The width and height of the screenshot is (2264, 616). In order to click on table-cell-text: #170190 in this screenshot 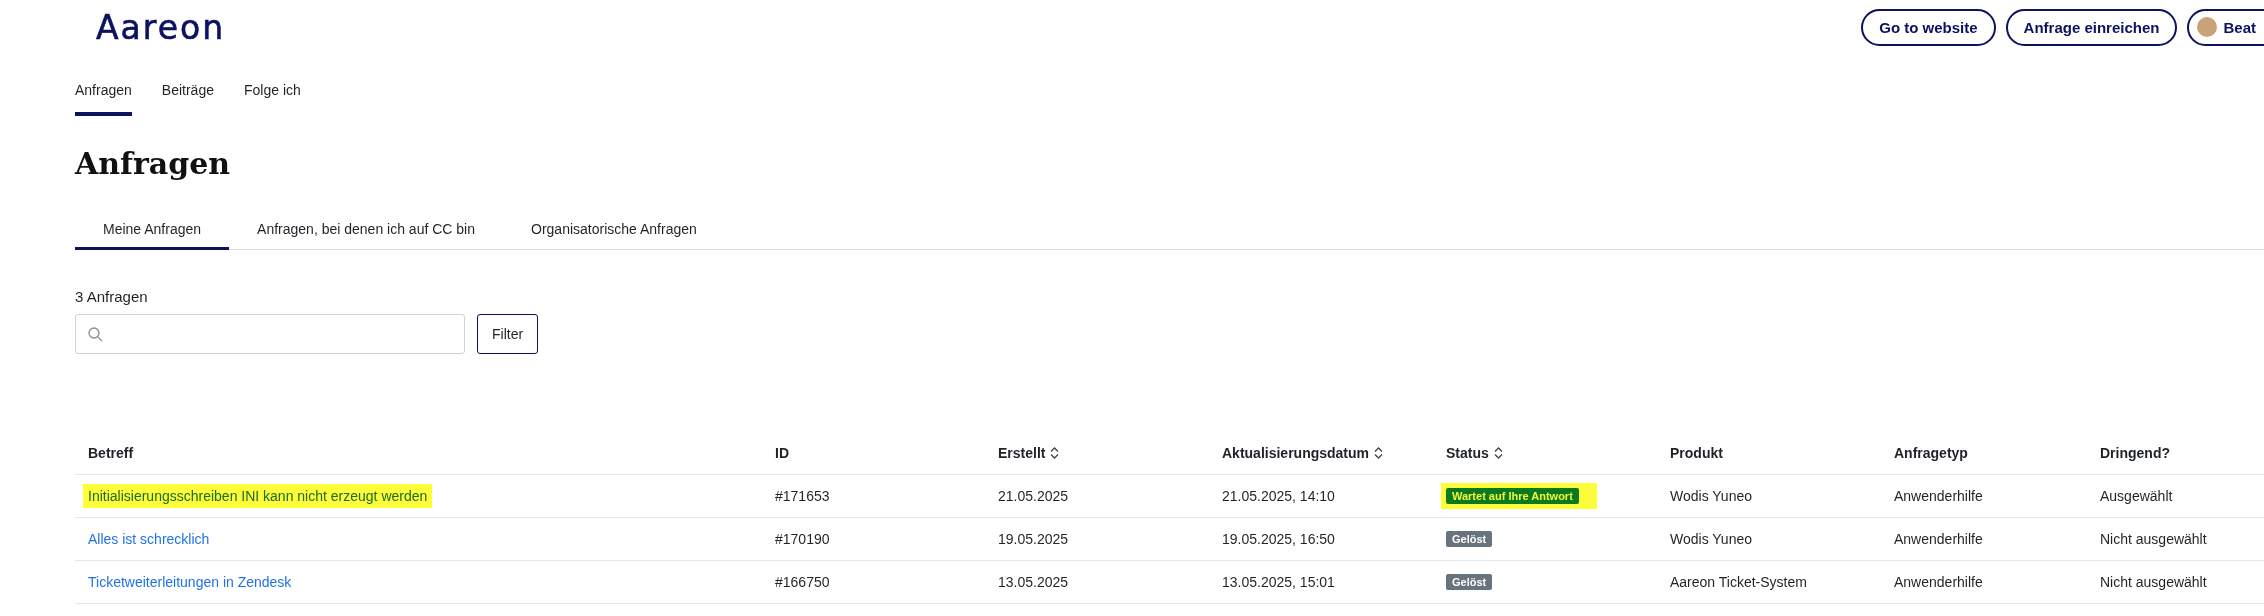, I will do `click(802, 539)`.